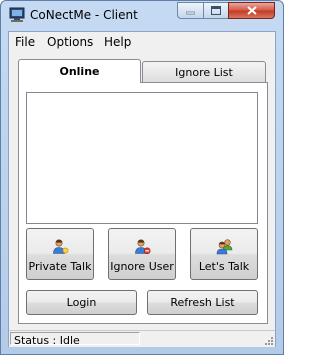  What do you see at coordinates (190, 13) in the screenshot?
I see `minimize-icon` at bounding box center [190, 13].